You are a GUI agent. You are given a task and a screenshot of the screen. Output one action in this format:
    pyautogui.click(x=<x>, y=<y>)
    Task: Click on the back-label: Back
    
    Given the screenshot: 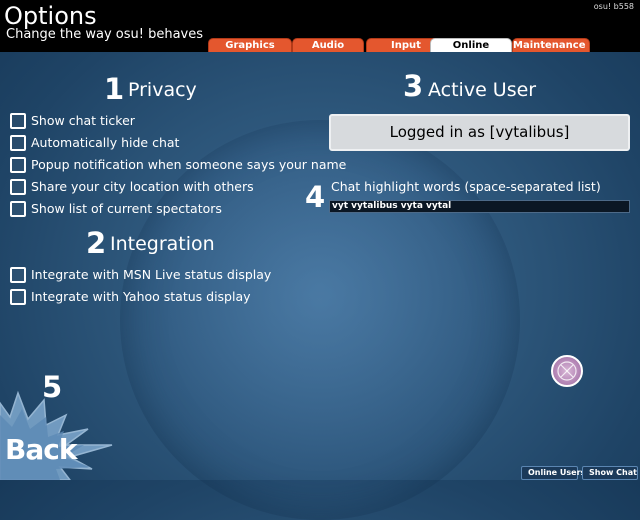 What is the action you would take?
    pyautogui.click(x=41, y=449)
    